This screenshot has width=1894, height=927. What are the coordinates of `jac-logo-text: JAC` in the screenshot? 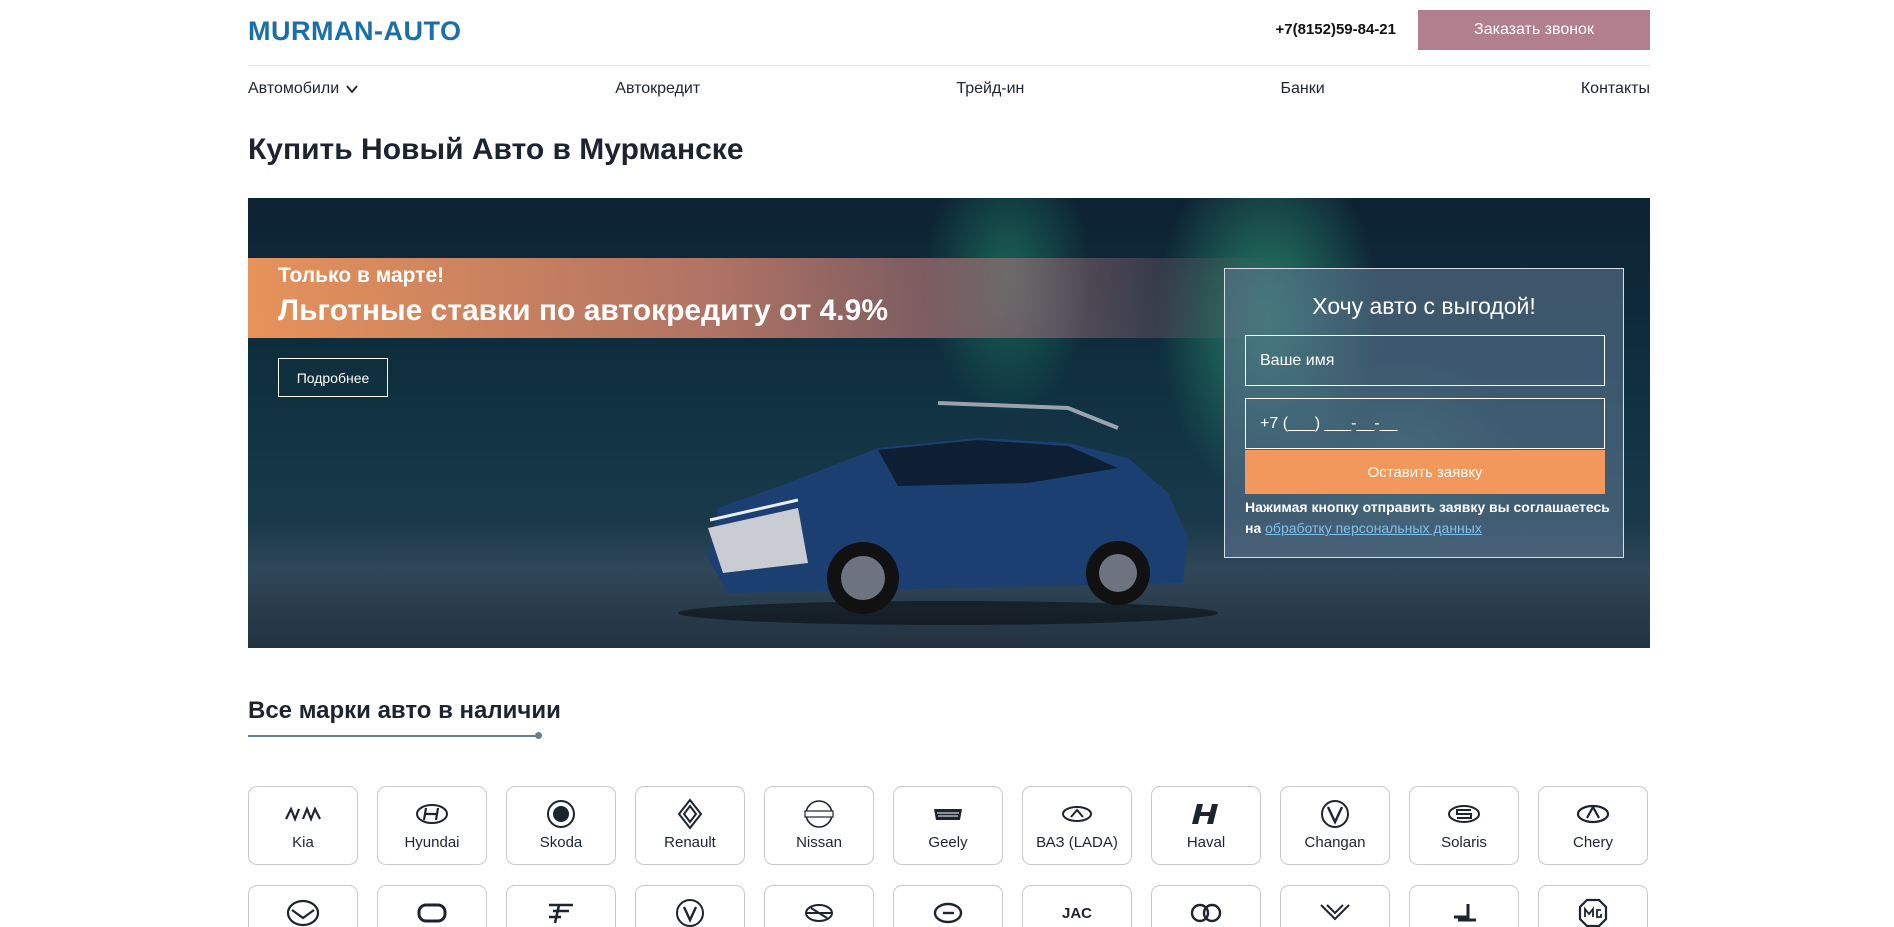 It's located at (1076, 913).